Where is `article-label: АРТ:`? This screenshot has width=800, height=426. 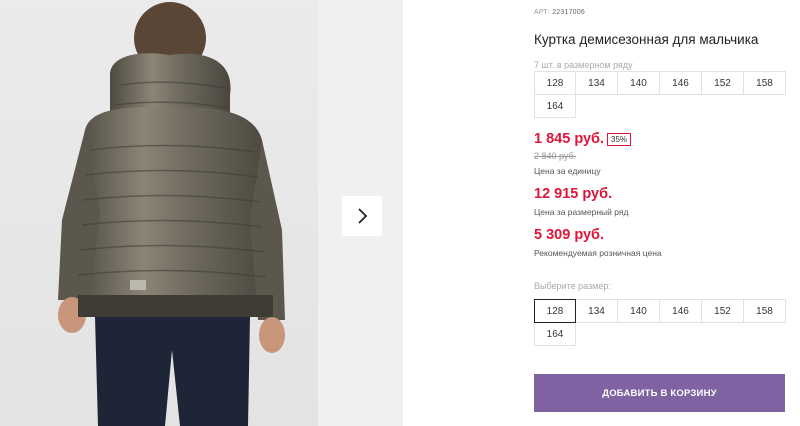
article-label: АРТ: is located at coordinates (542, 12).